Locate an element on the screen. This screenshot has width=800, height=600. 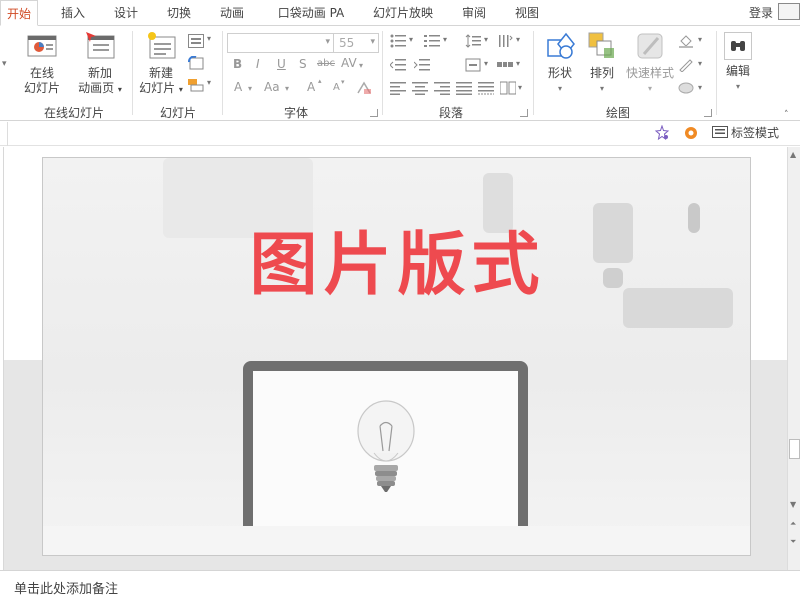
paragraph-dialog-launcher-icon is located at coordinates (524, 113).